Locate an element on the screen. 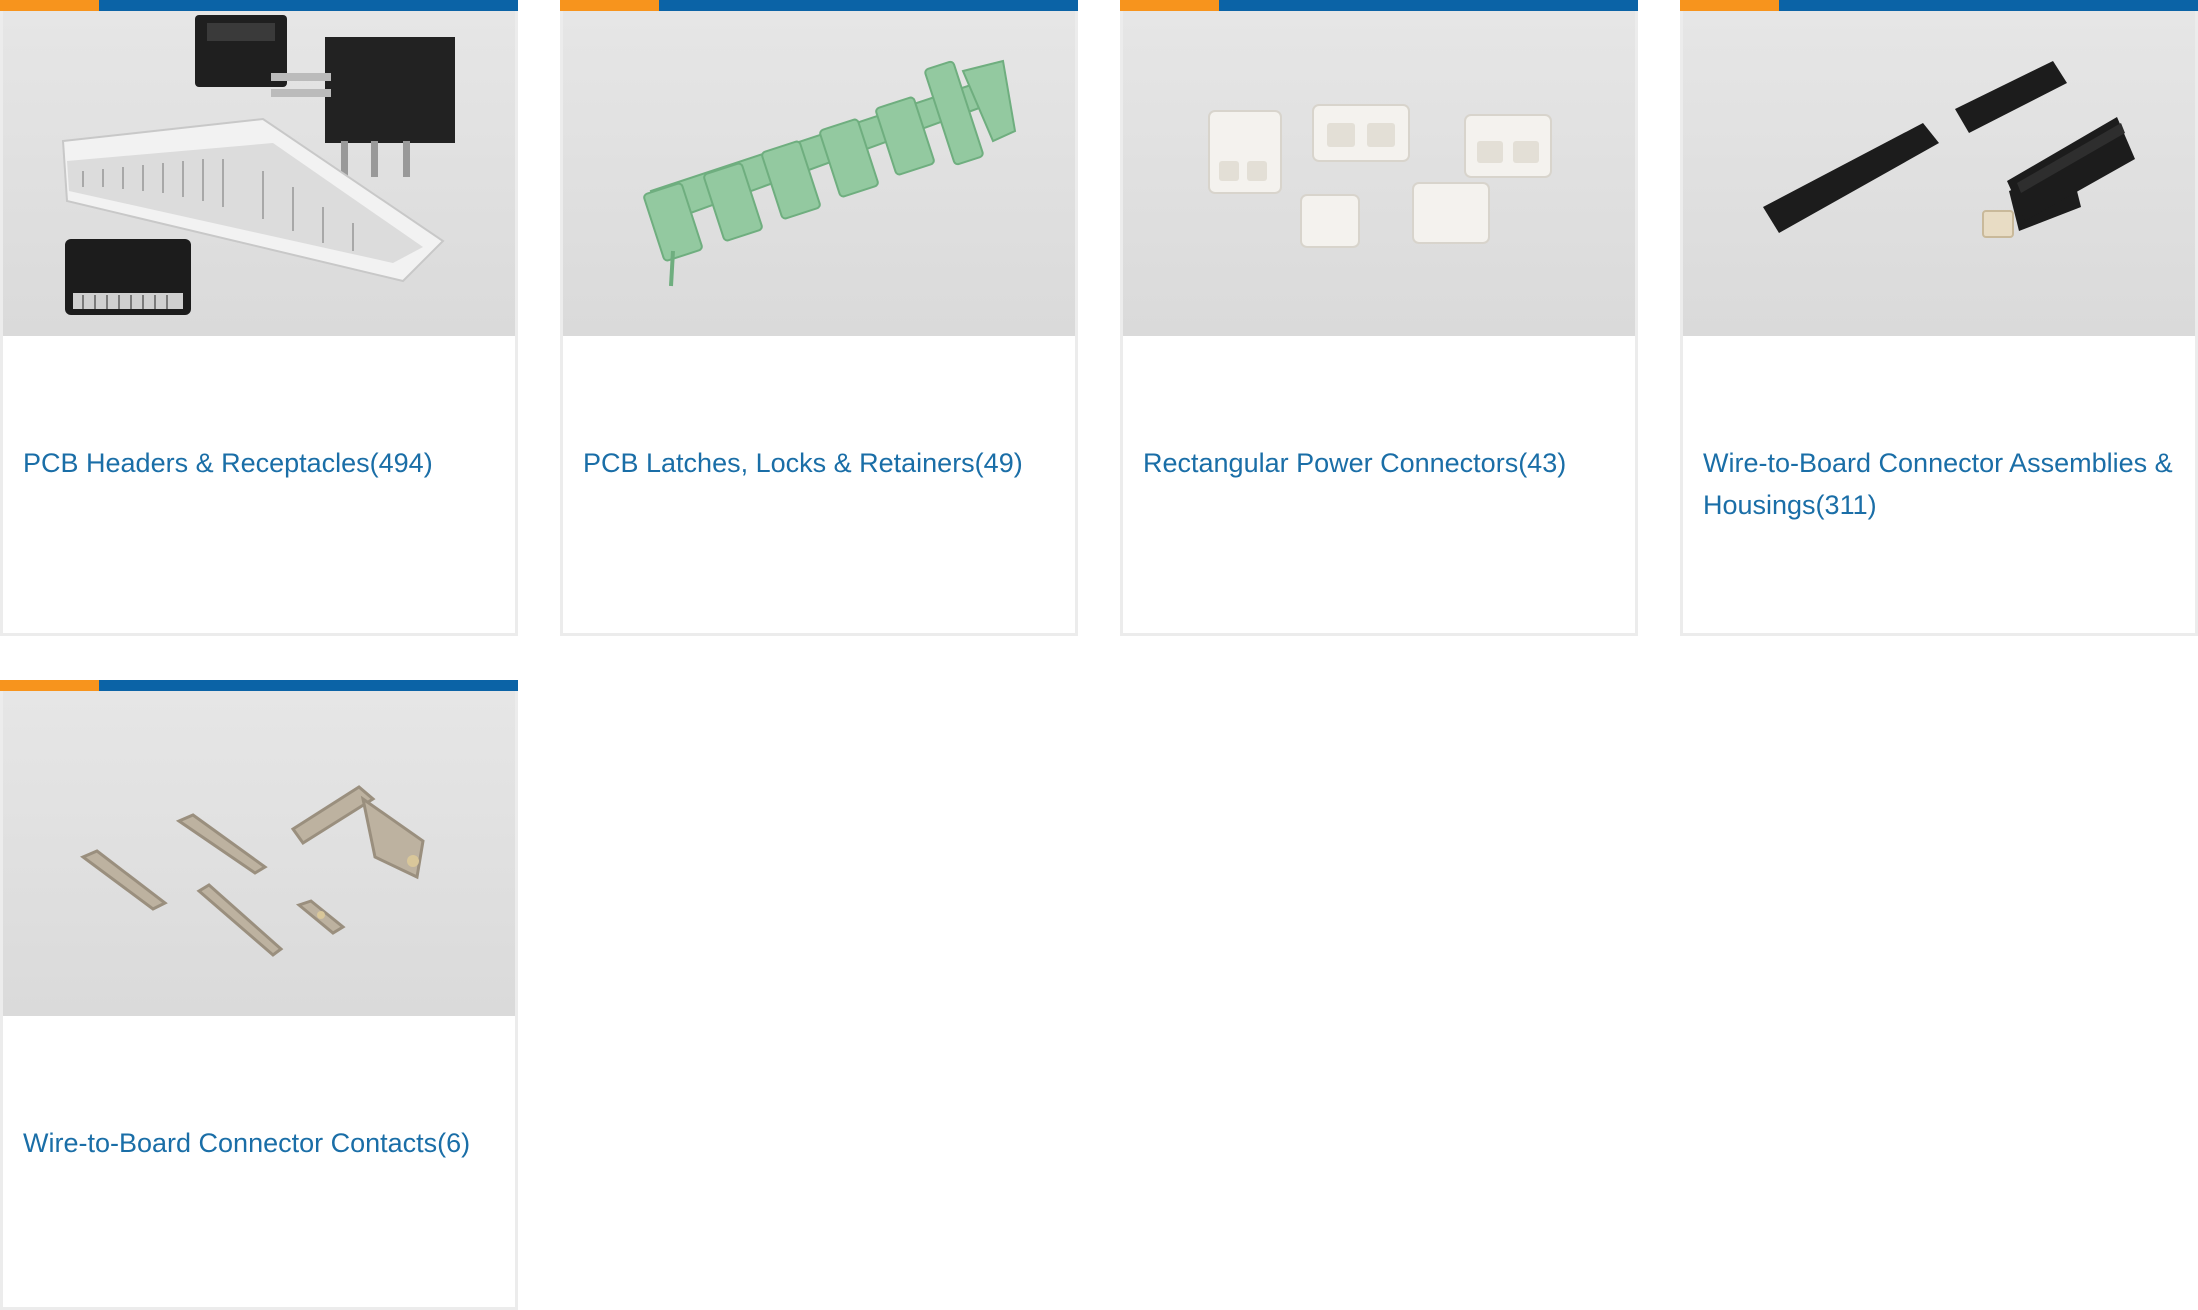 Image resolution: width=2198 pixels, height=1310 pixels. crimp-contact-icon is located at coordinates (259, 853).